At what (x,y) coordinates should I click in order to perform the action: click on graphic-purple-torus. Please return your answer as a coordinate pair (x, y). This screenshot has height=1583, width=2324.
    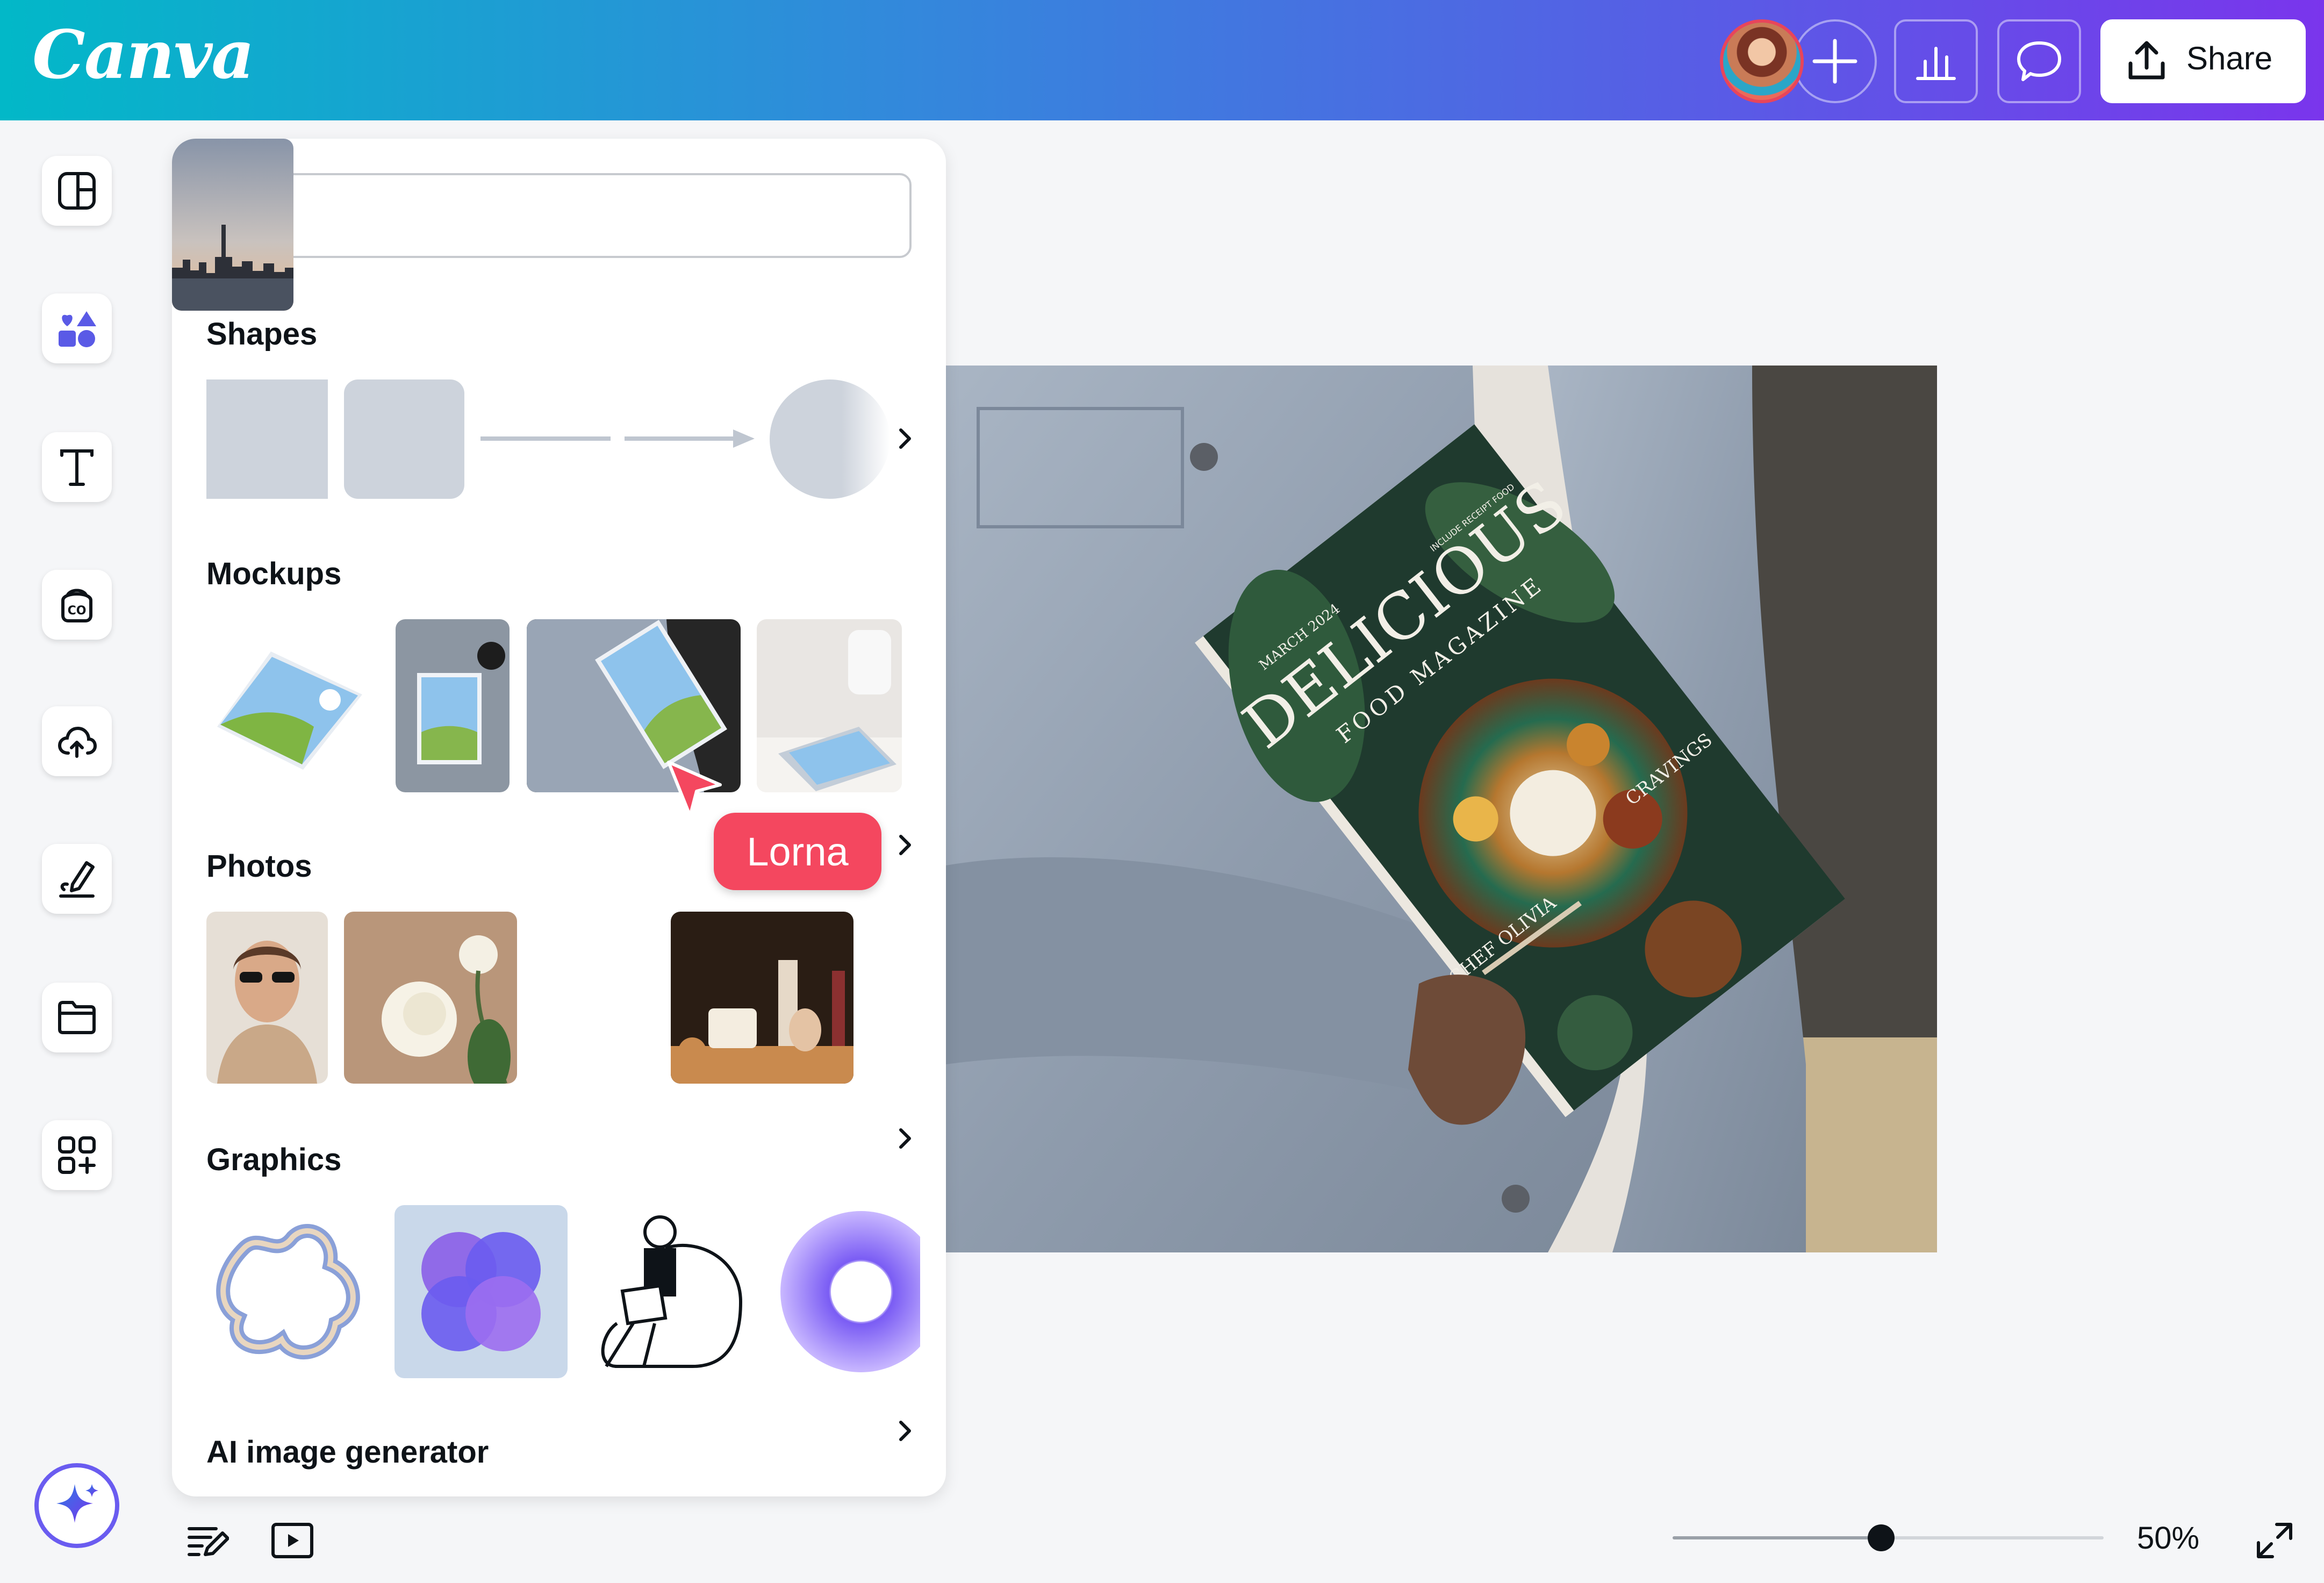
    Looking at the image, I should click on (845, 1291).